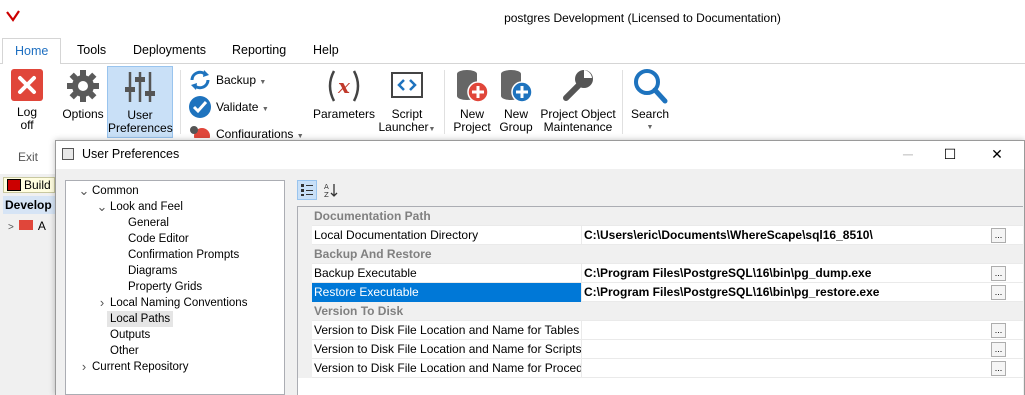  I want to click on user-preferences-button: User Preferences, so click(140, 102).